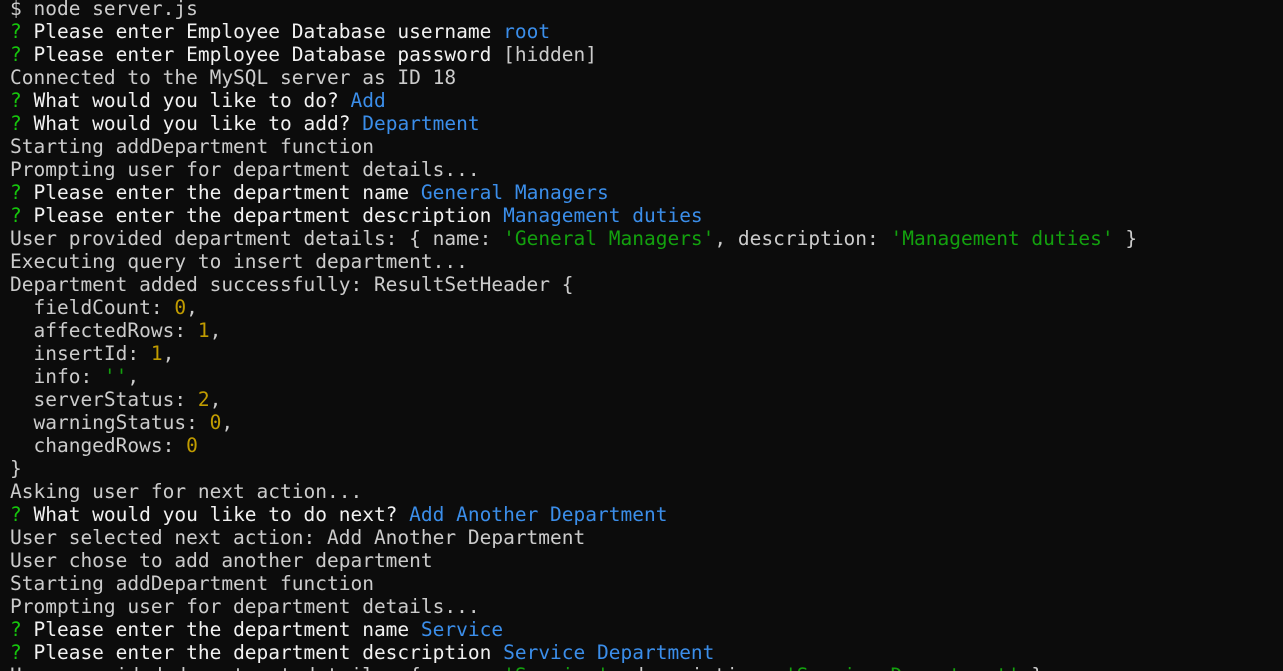 This screenshot has height=671, width=1283. Describe the element at coordinates (221, 560) in the screenshot. I see `output-text: User chose to add another department` at that location.